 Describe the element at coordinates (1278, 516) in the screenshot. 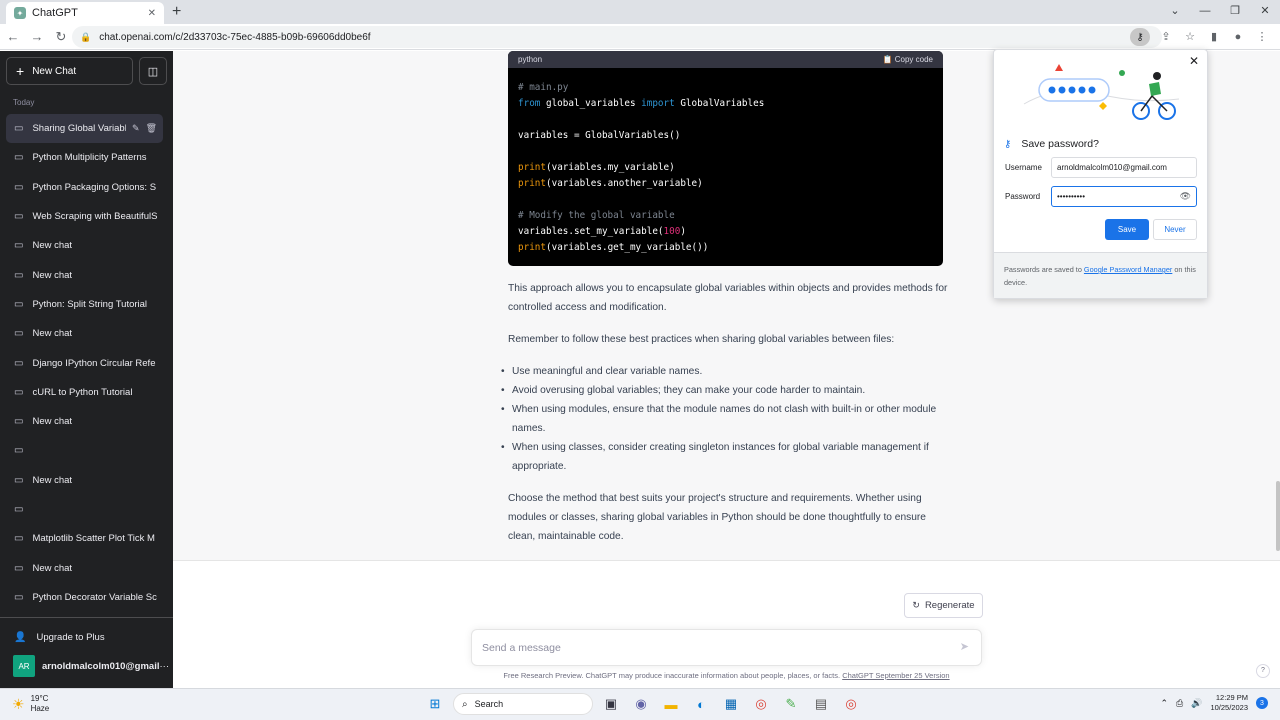

I see `scrollbar` at that location.